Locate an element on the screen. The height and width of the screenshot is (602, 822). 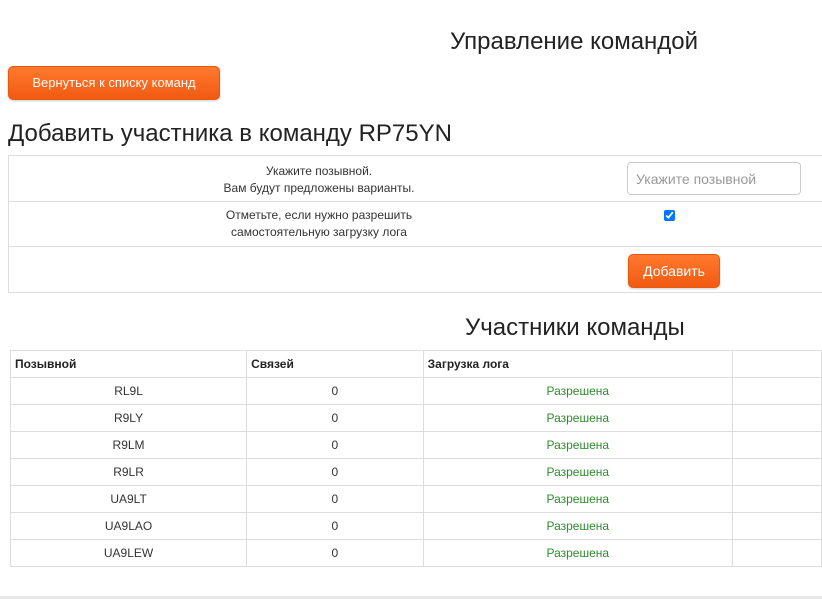
table-row: R9LR 0 Разрешена is located at coordinates (415, 472).